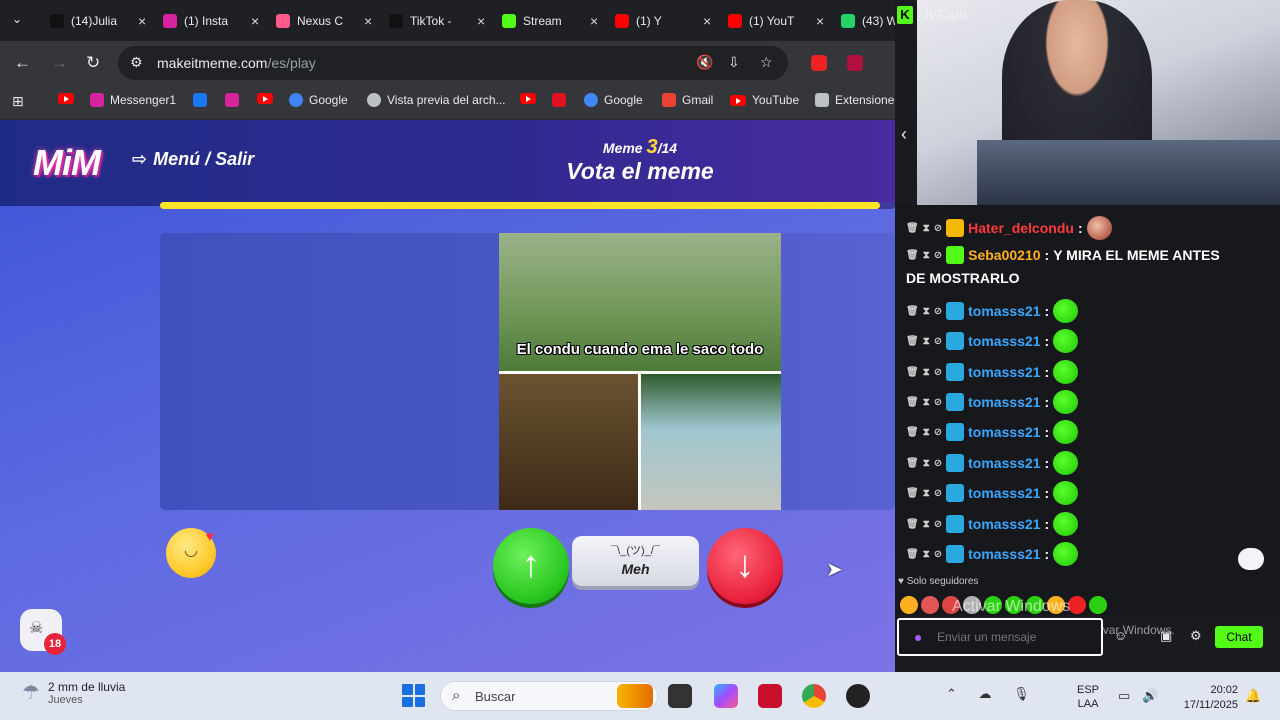 The image size is (1280, 720). I want to click on side-chip-icon, so click(1251, 559).